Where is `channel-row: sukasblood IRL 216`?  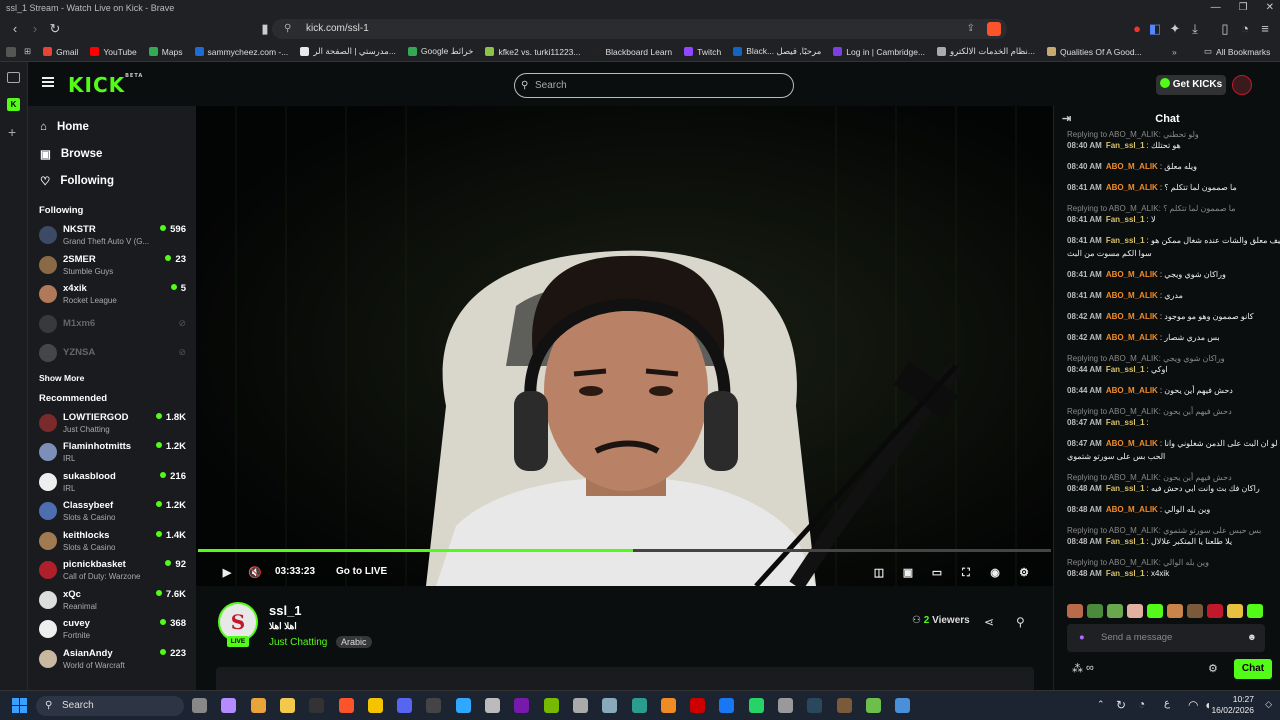 channel-row: sukasblood IRL 216 is located at coordinates (112, 482).